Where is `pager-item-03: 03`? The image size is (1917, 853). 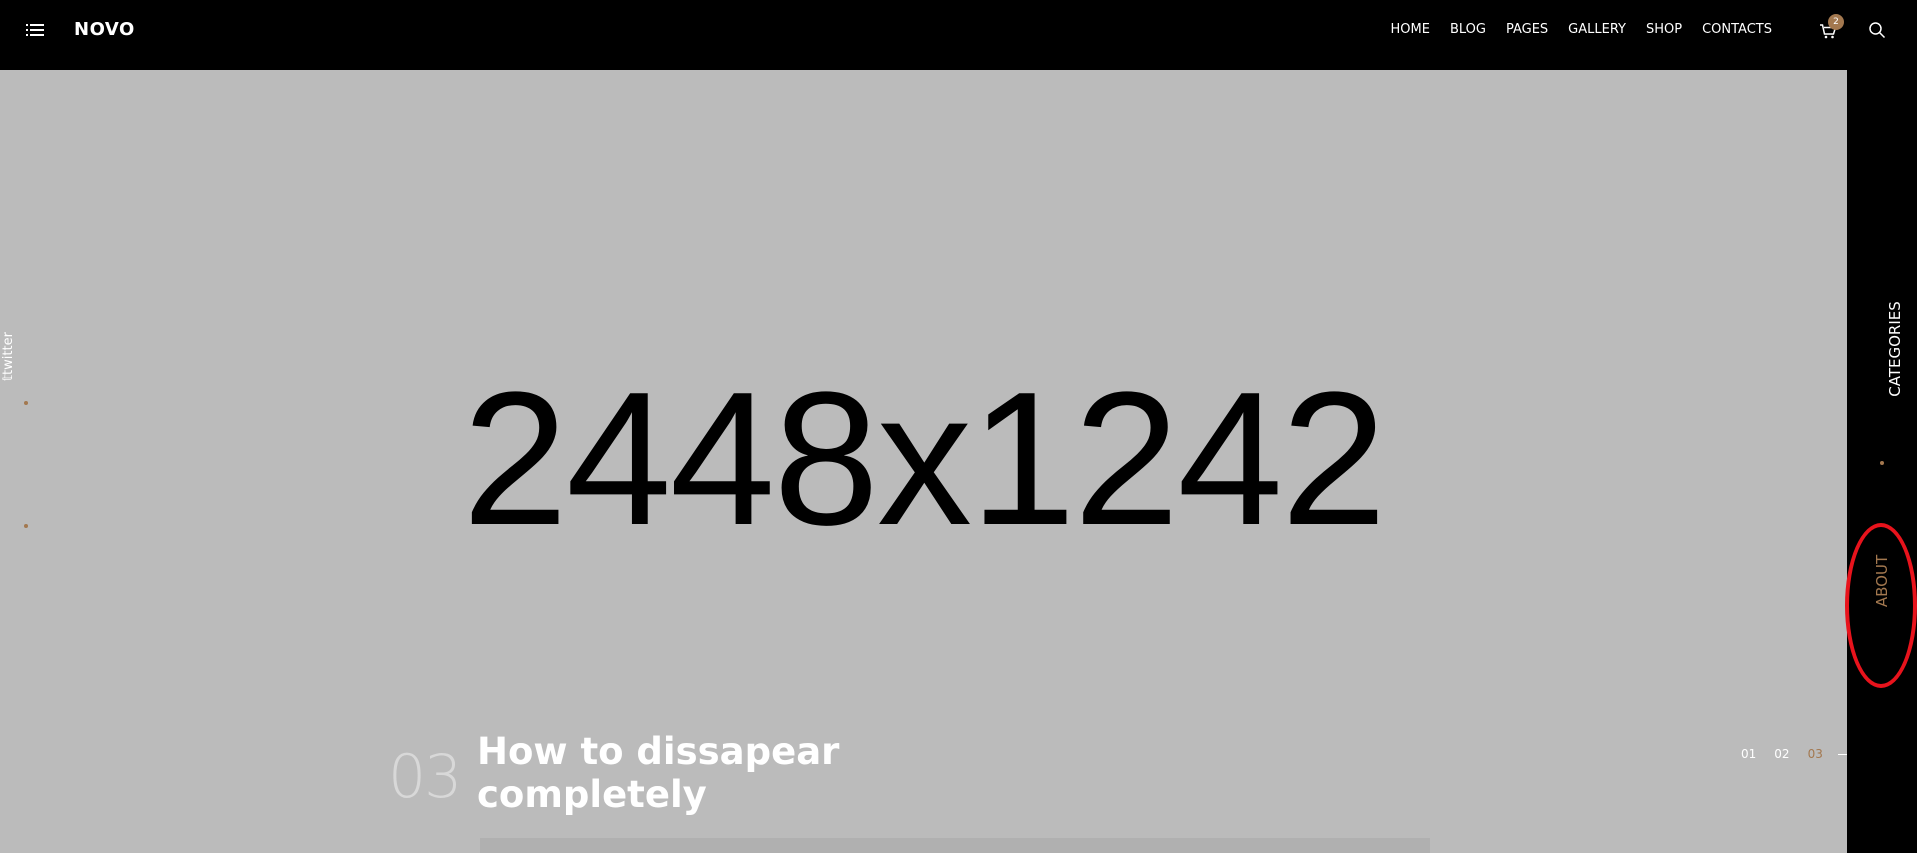
pager-item-03: 03 is located at coordinates (1815, 754).